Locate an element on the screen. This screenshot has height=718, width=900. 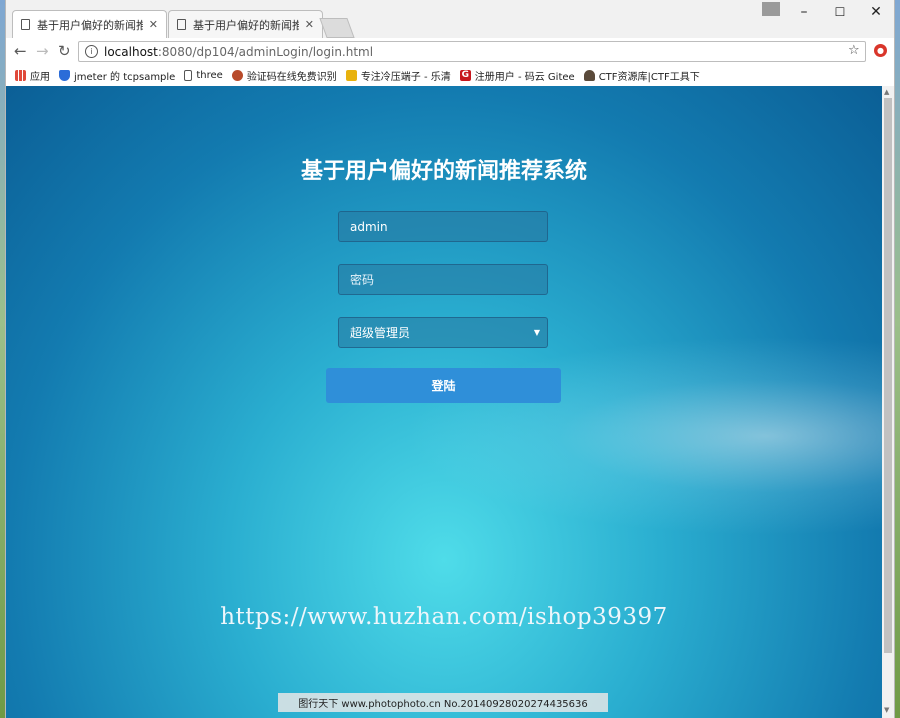
shield-icon is located at coordinates (64, 75).